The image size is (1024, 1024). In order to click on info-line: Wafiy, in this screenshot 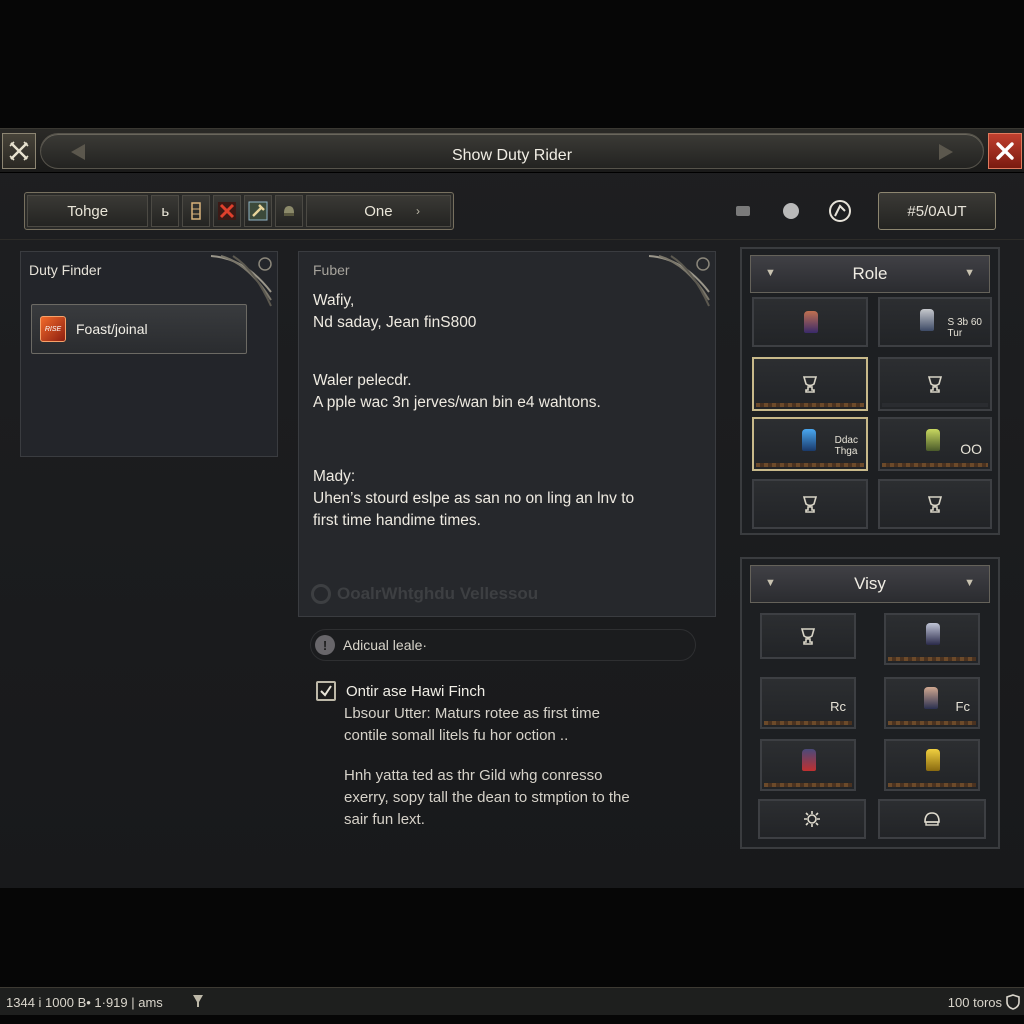, I will do `click(334, 300)`.